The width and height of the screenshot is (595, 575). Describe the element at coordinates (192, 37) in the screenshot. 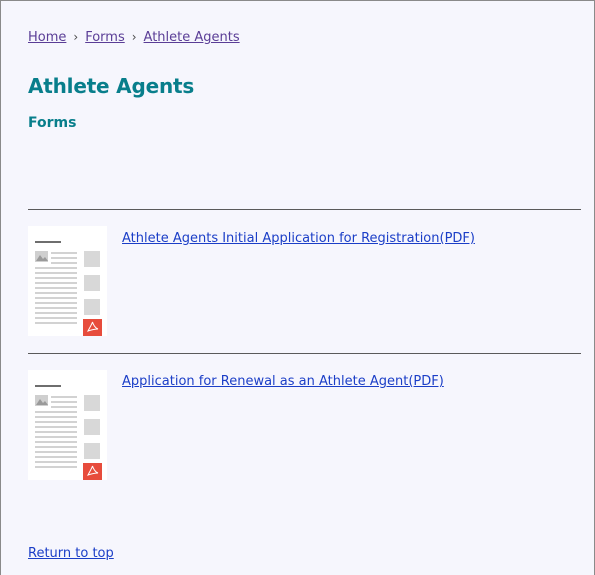

I see `breadcrumb-athlete-agents-link: Athlete Agents` at that location.